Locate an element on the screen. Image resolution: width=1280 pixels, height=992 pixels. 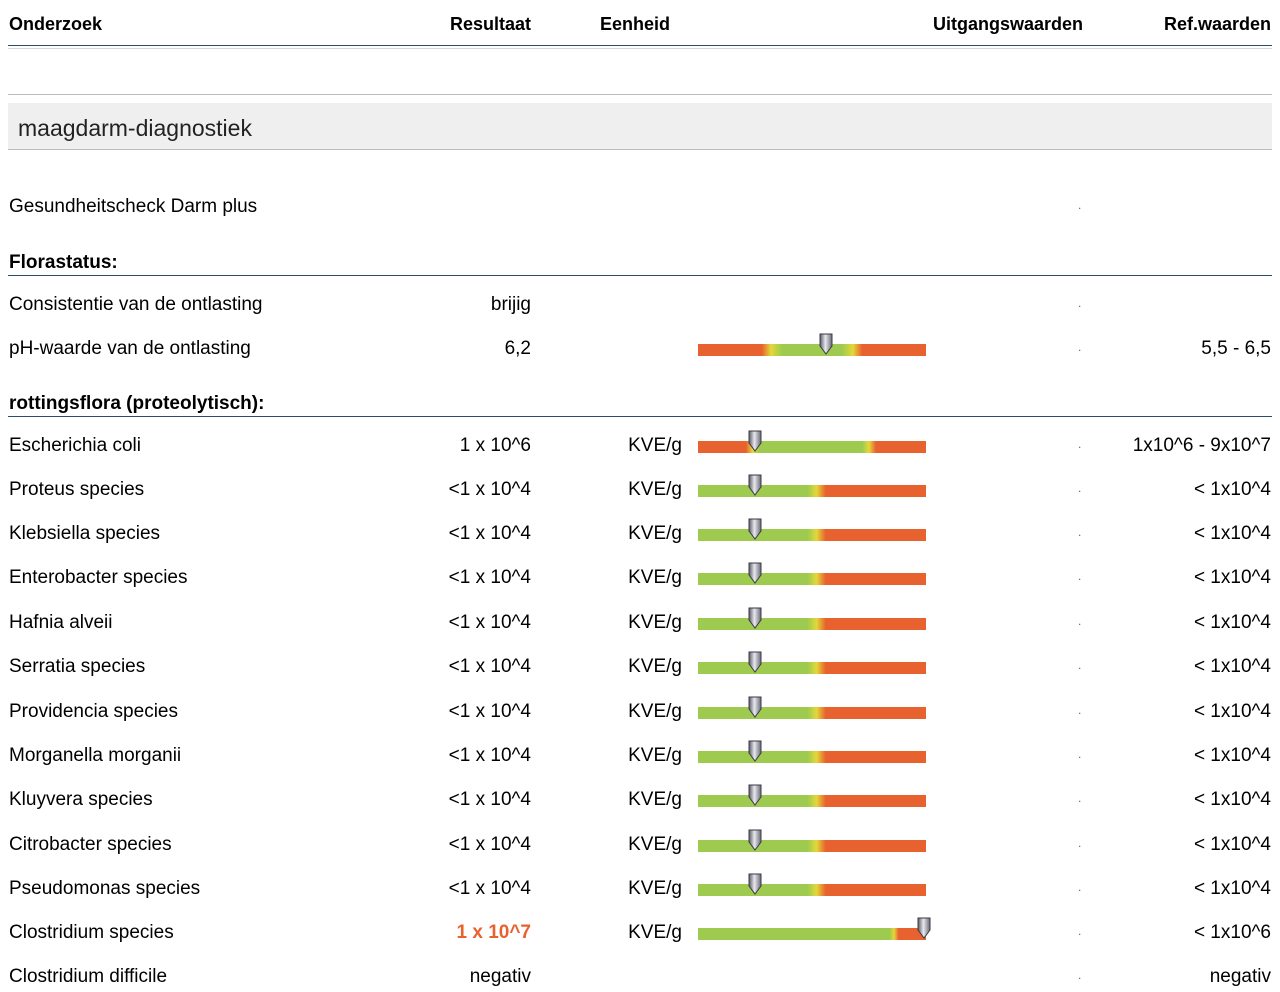
reference-value: < 1x10^6 is located at coordinates (1232, 932).